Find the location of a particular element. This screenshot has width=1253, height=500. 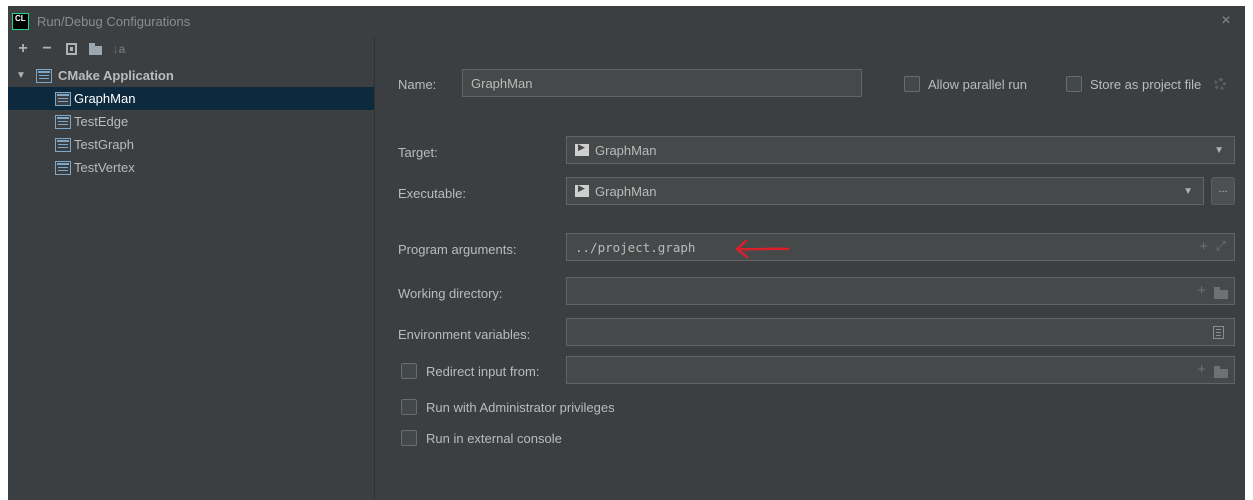

program-arguments-value: ../project.graph is located at coordinates (635, 247).